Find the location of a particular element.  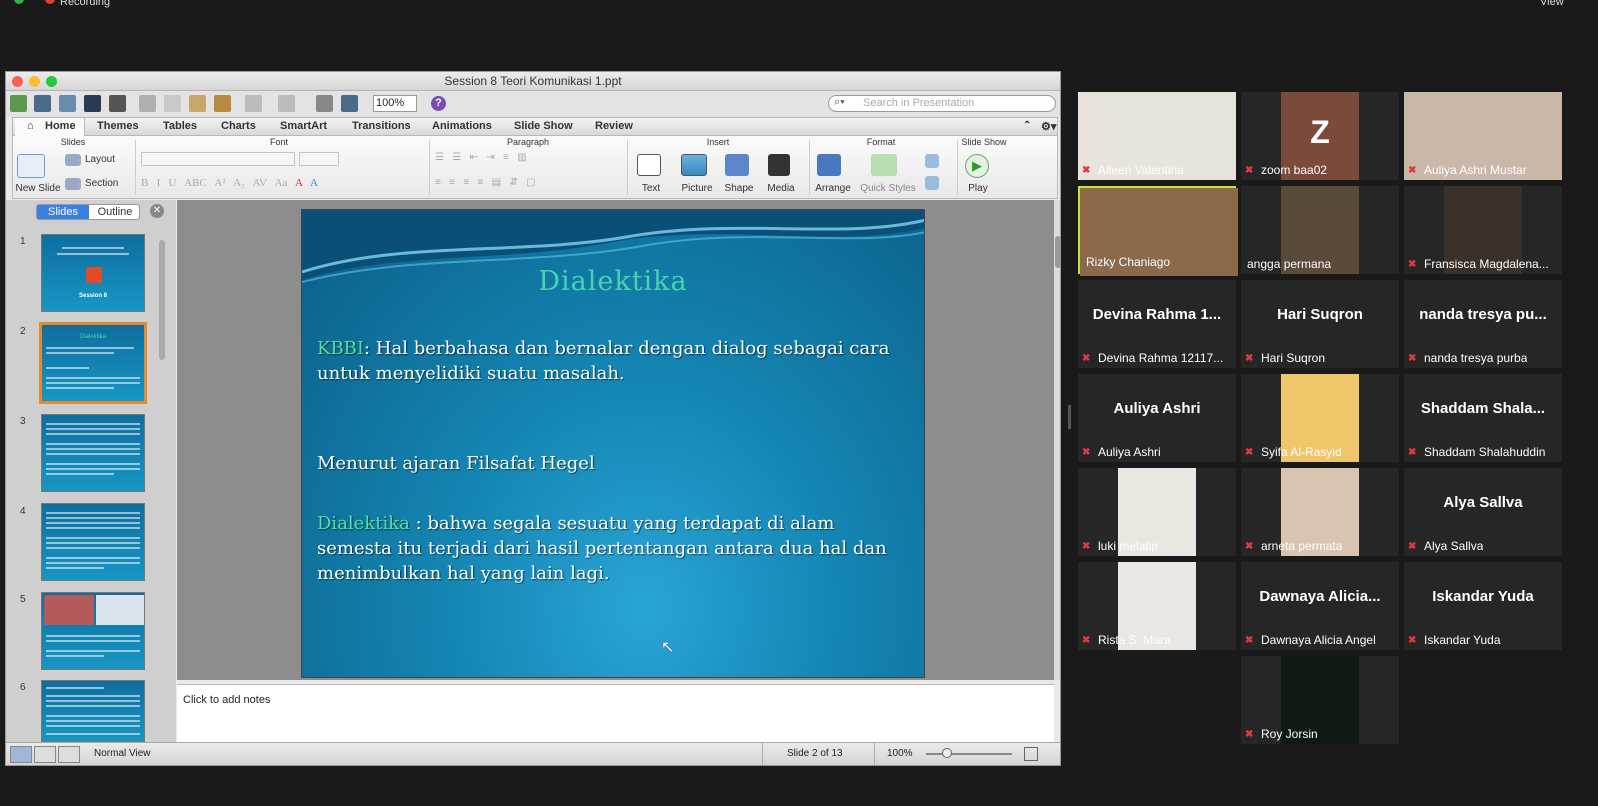

copy-icon is located at coordinates (172, 103).